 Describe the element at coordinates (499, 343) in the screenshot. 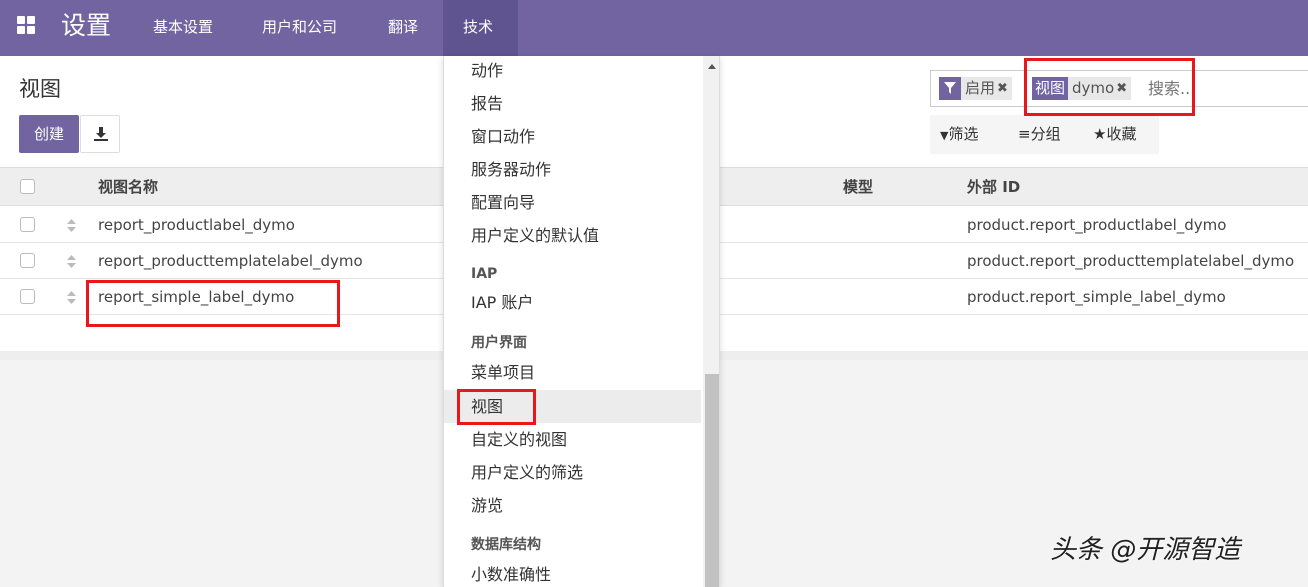

I see `menu-section-user-interface: 用户界面` at that location.